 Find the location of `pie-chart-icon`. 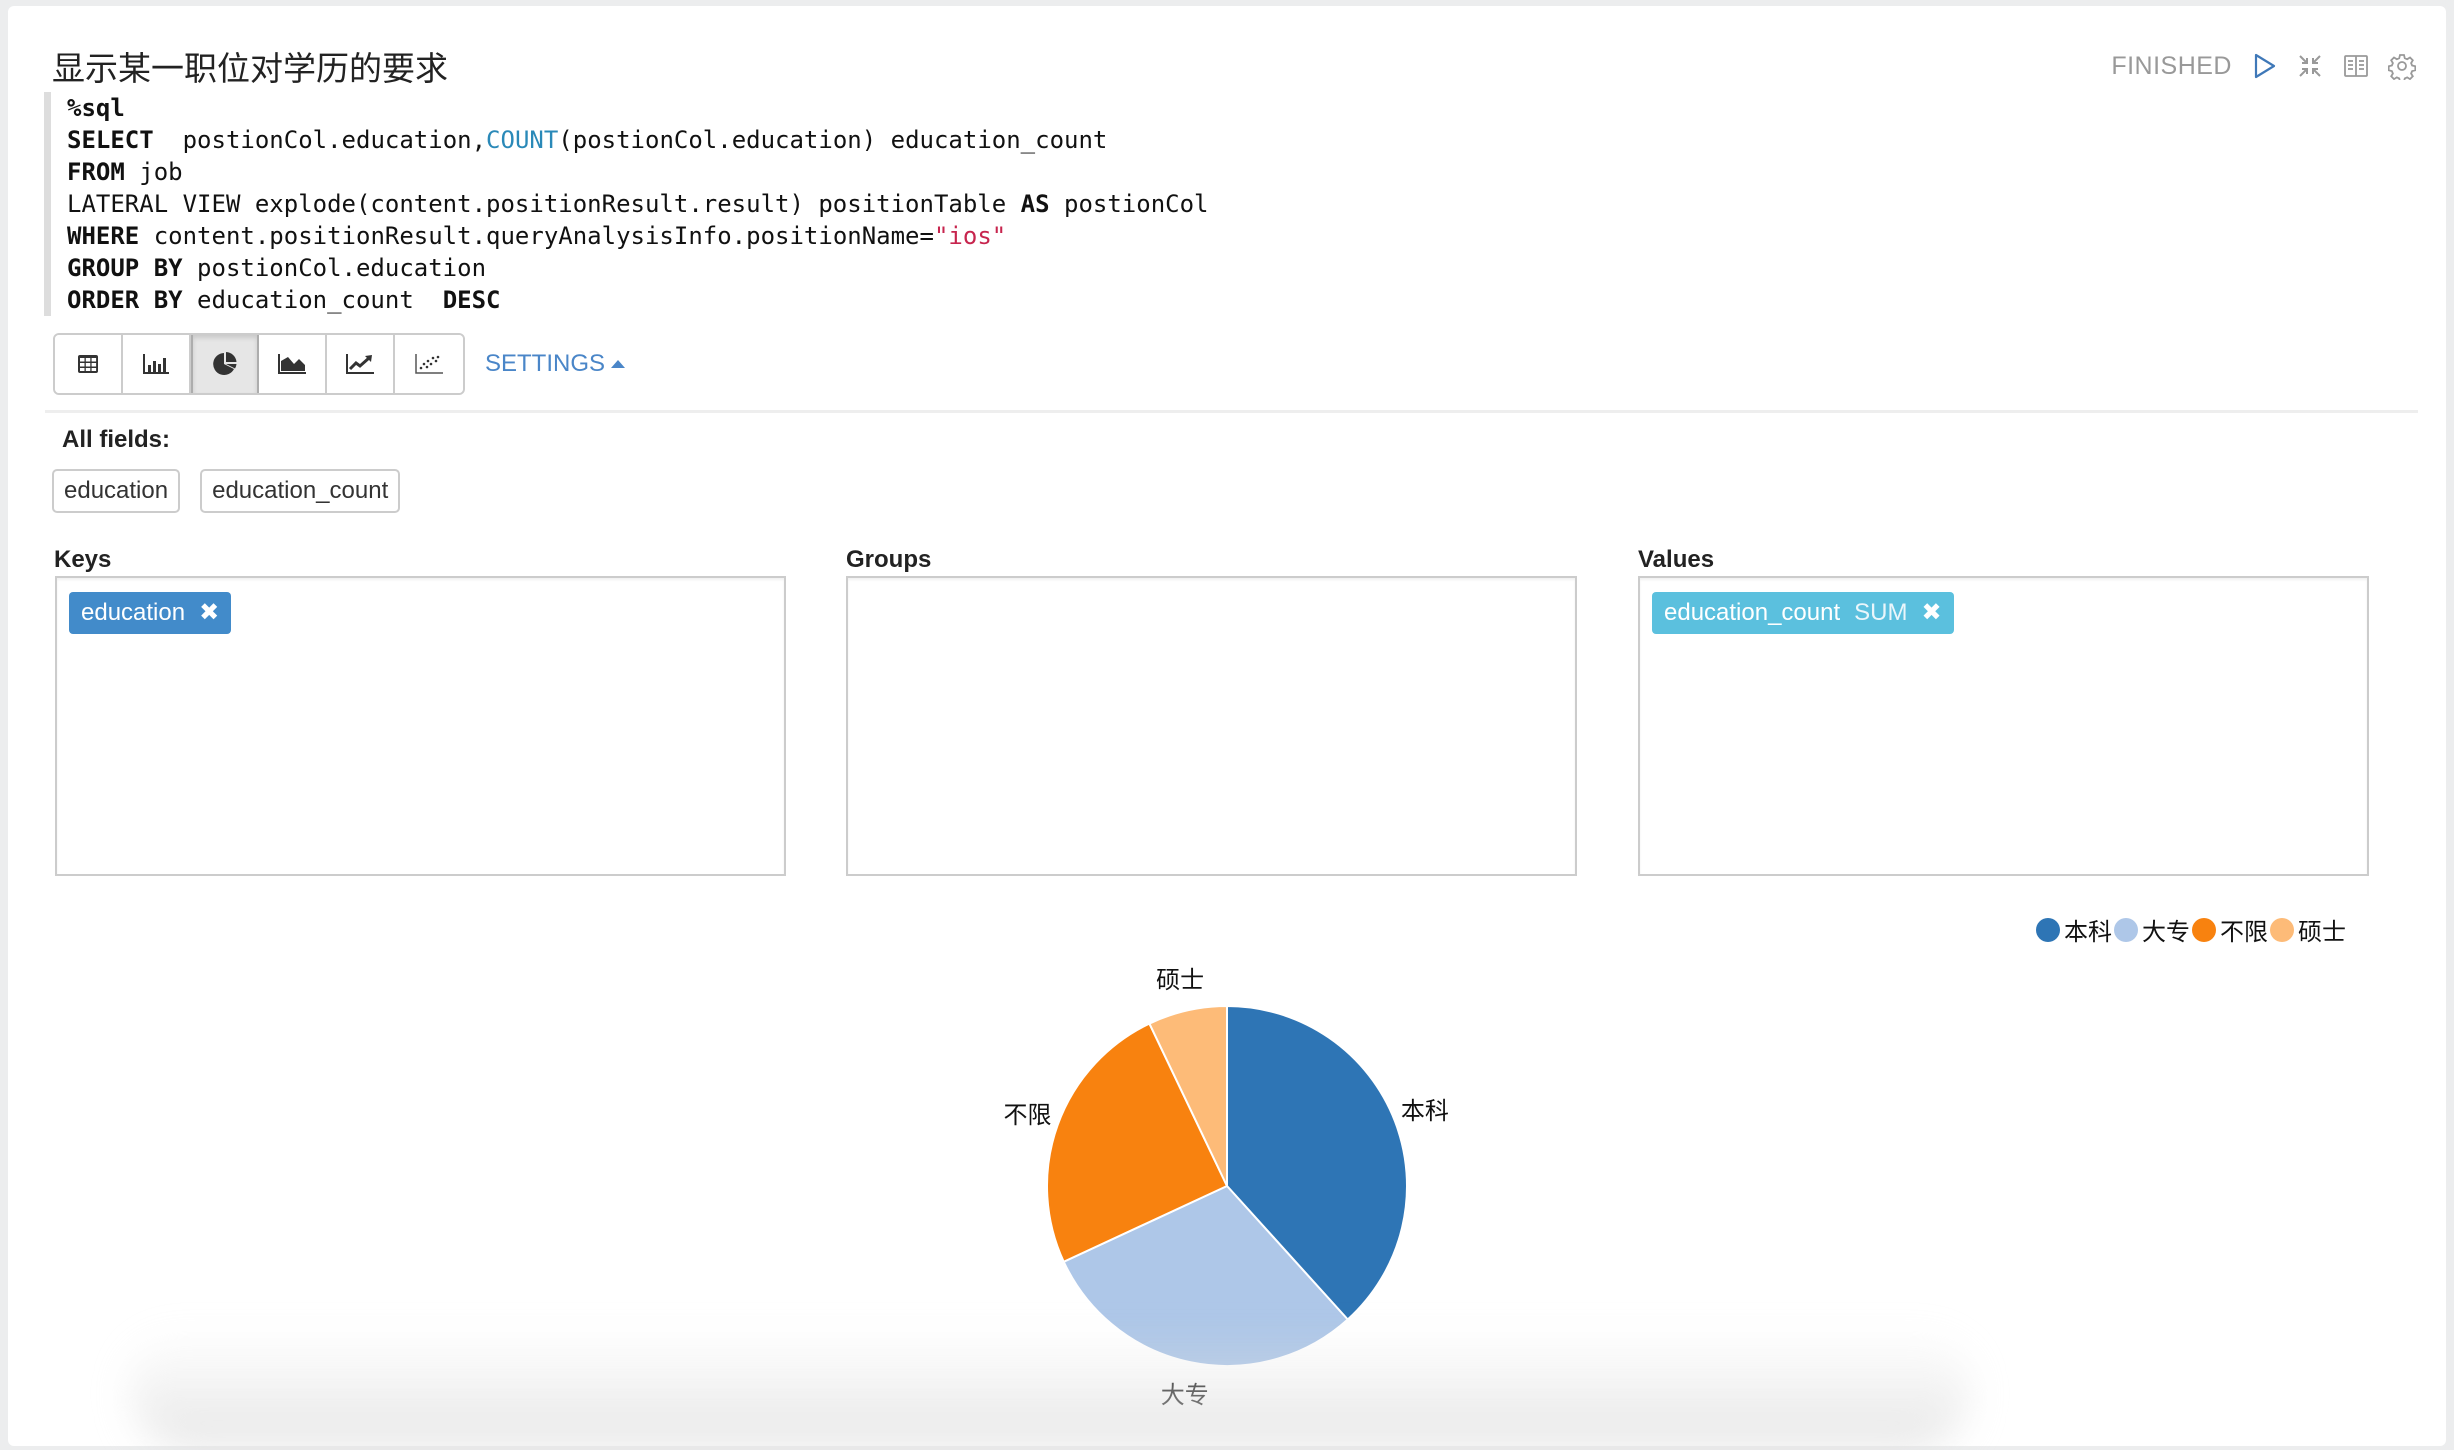

pie-chart-icon is located at coordinates (225, 363).